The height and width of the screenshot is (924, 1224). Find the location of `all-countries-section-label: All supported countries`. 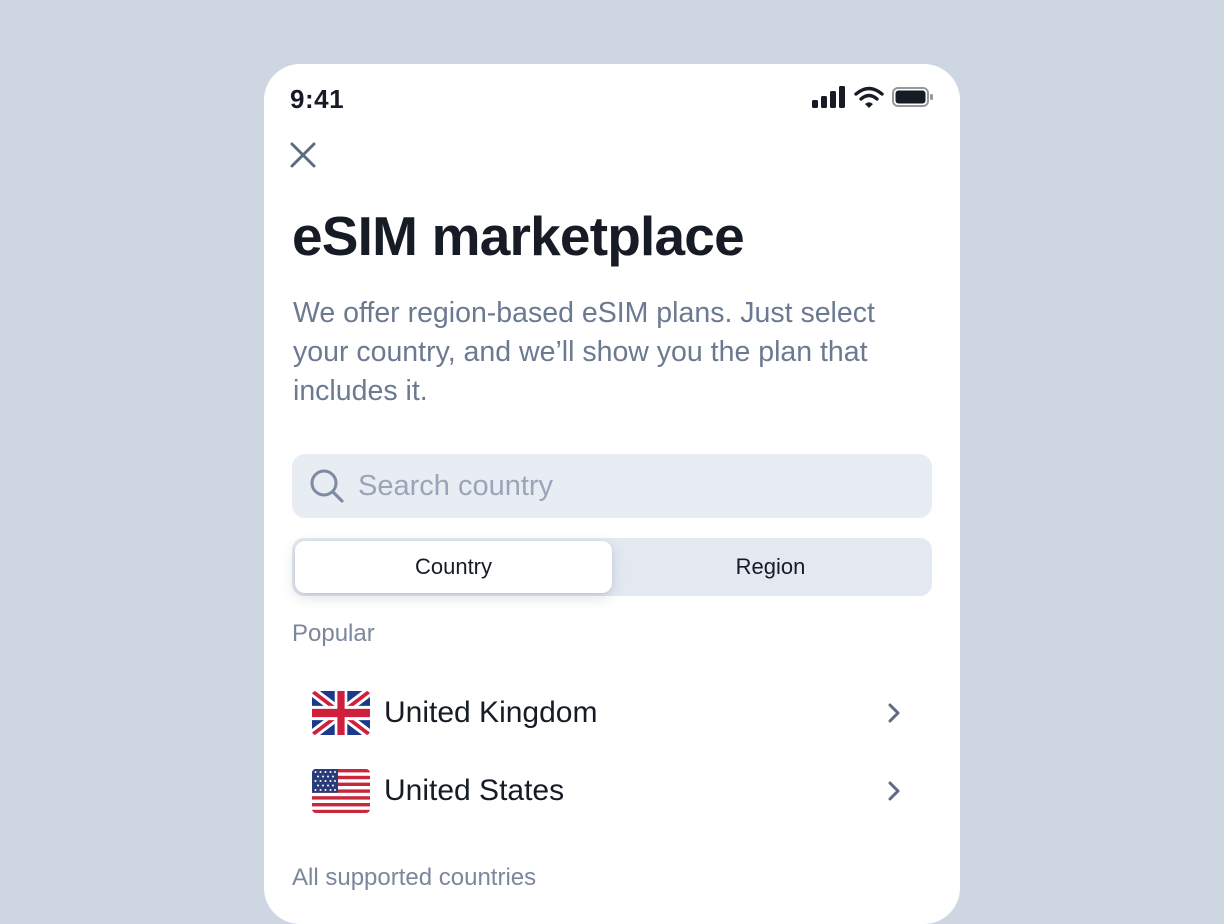

all-countries-section-label: All supported countries is located at coordinates (414, 877).